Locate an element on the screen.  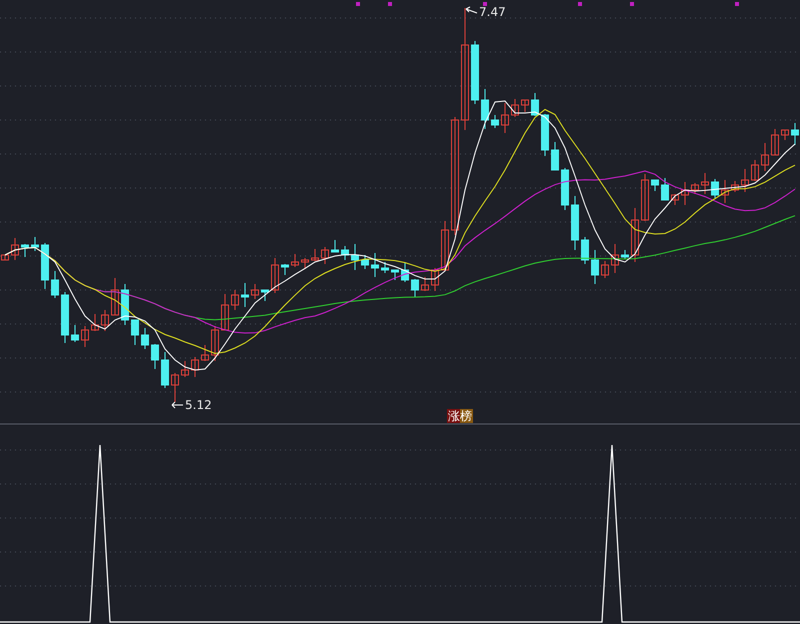
signal-badge: 涨榜 is located at coordinates (460, 416).